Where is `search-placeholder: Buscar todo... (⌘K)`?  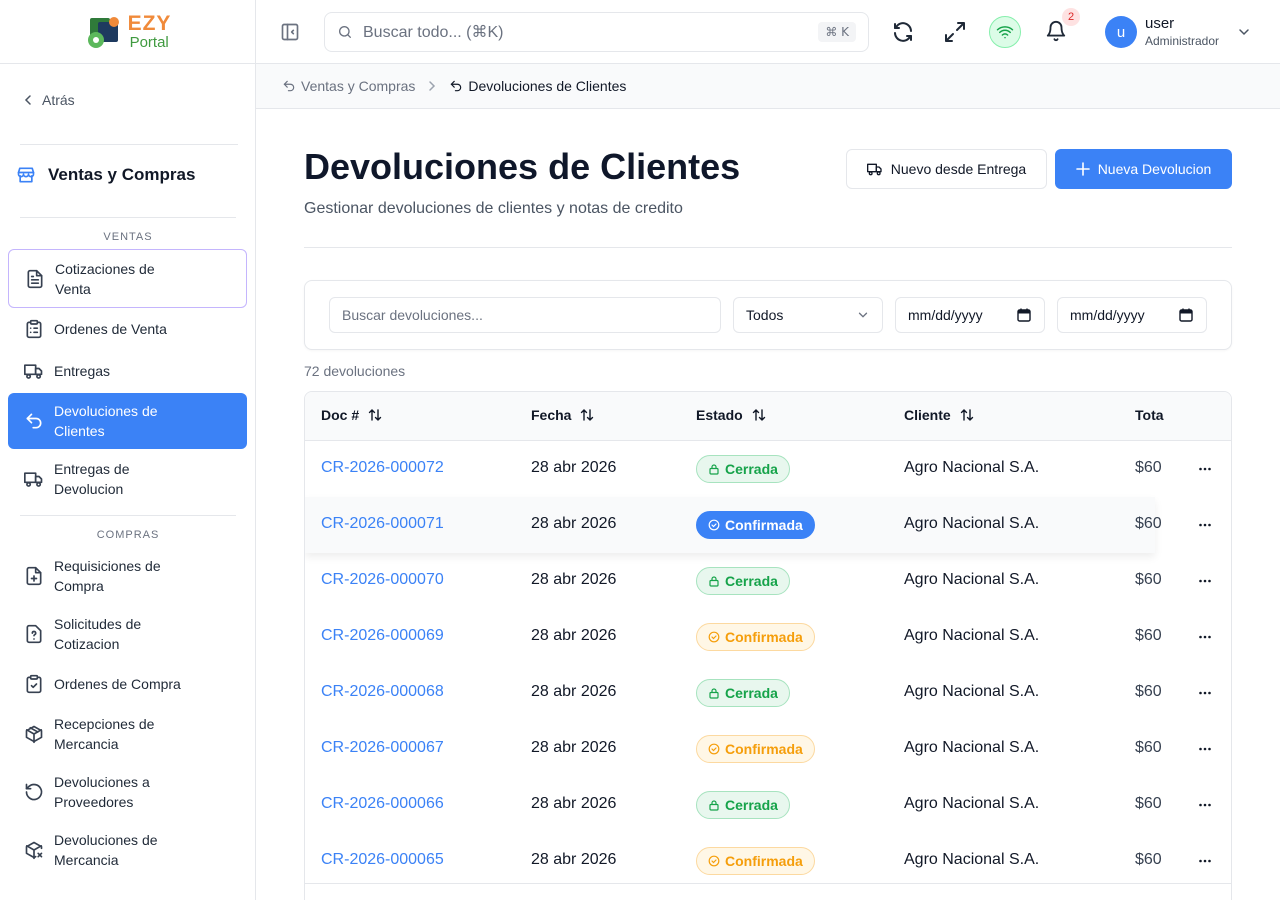
search-placeholder: Buscar todo... (⌘K) is located at coordinates (433, 32).